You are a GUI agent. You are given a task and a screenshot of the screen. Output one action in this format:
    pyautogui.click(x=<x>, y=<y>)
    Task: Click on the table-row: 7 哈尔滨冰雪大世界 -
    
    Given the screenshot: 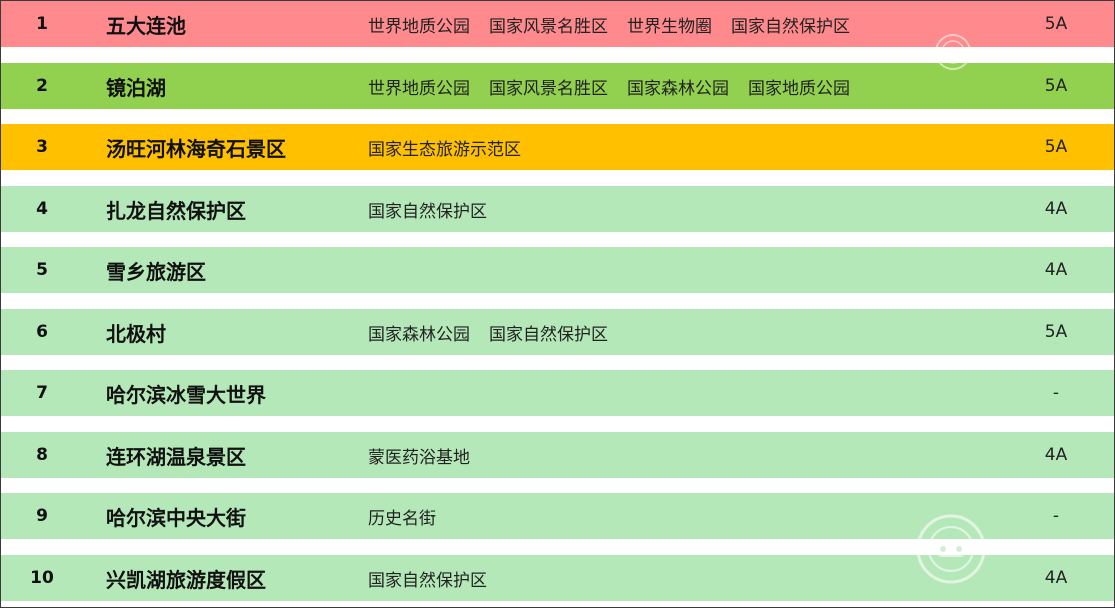 What is the action you would take?
    pyautogui.click(x=557, y=393)
    